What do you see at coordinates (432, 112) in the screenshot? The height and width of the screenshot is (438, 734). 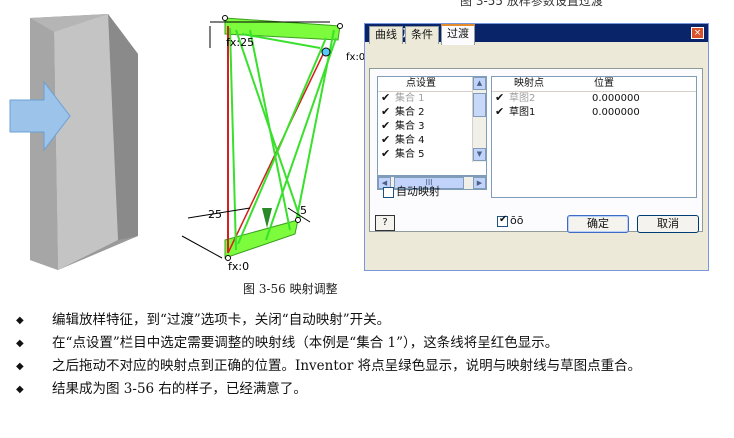 I see `list-item: ✔ 集合 2` at bounding box center [432, 112].